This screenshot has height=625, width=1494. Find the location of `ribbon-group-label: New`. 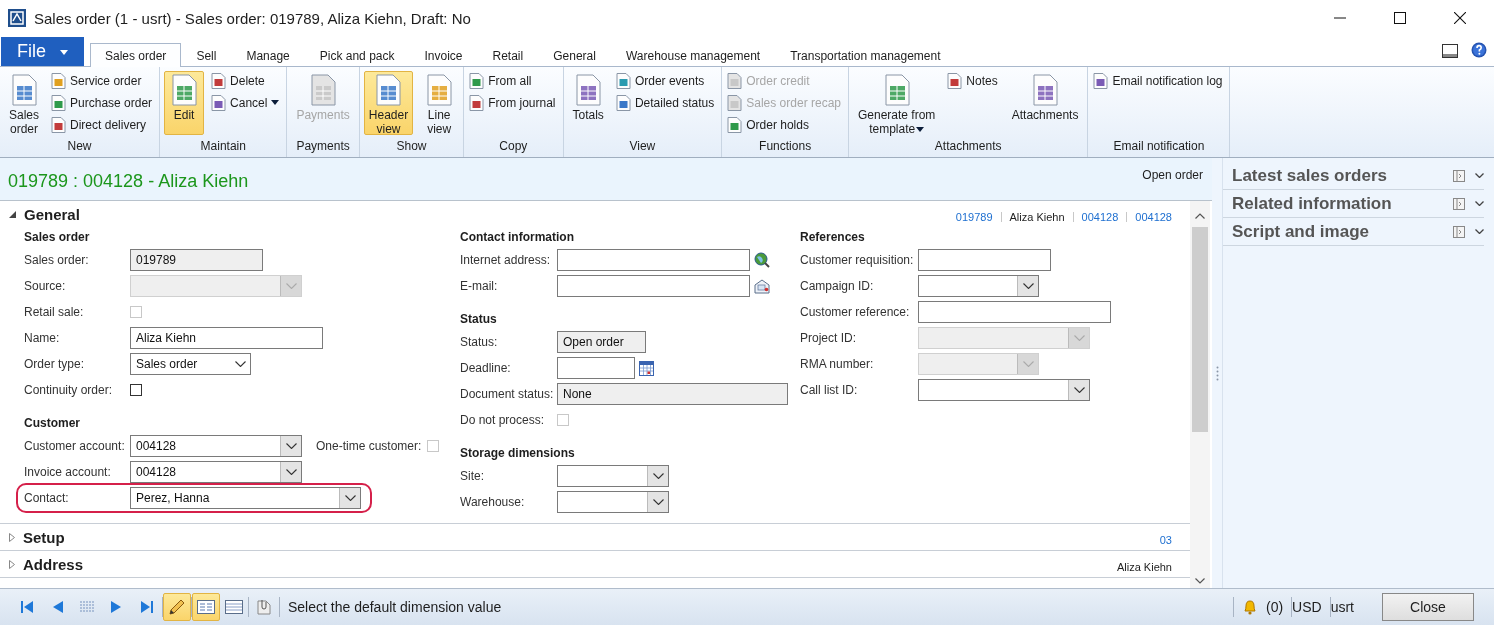

ribbon-group-label: New is located at coordinates (79, 146).